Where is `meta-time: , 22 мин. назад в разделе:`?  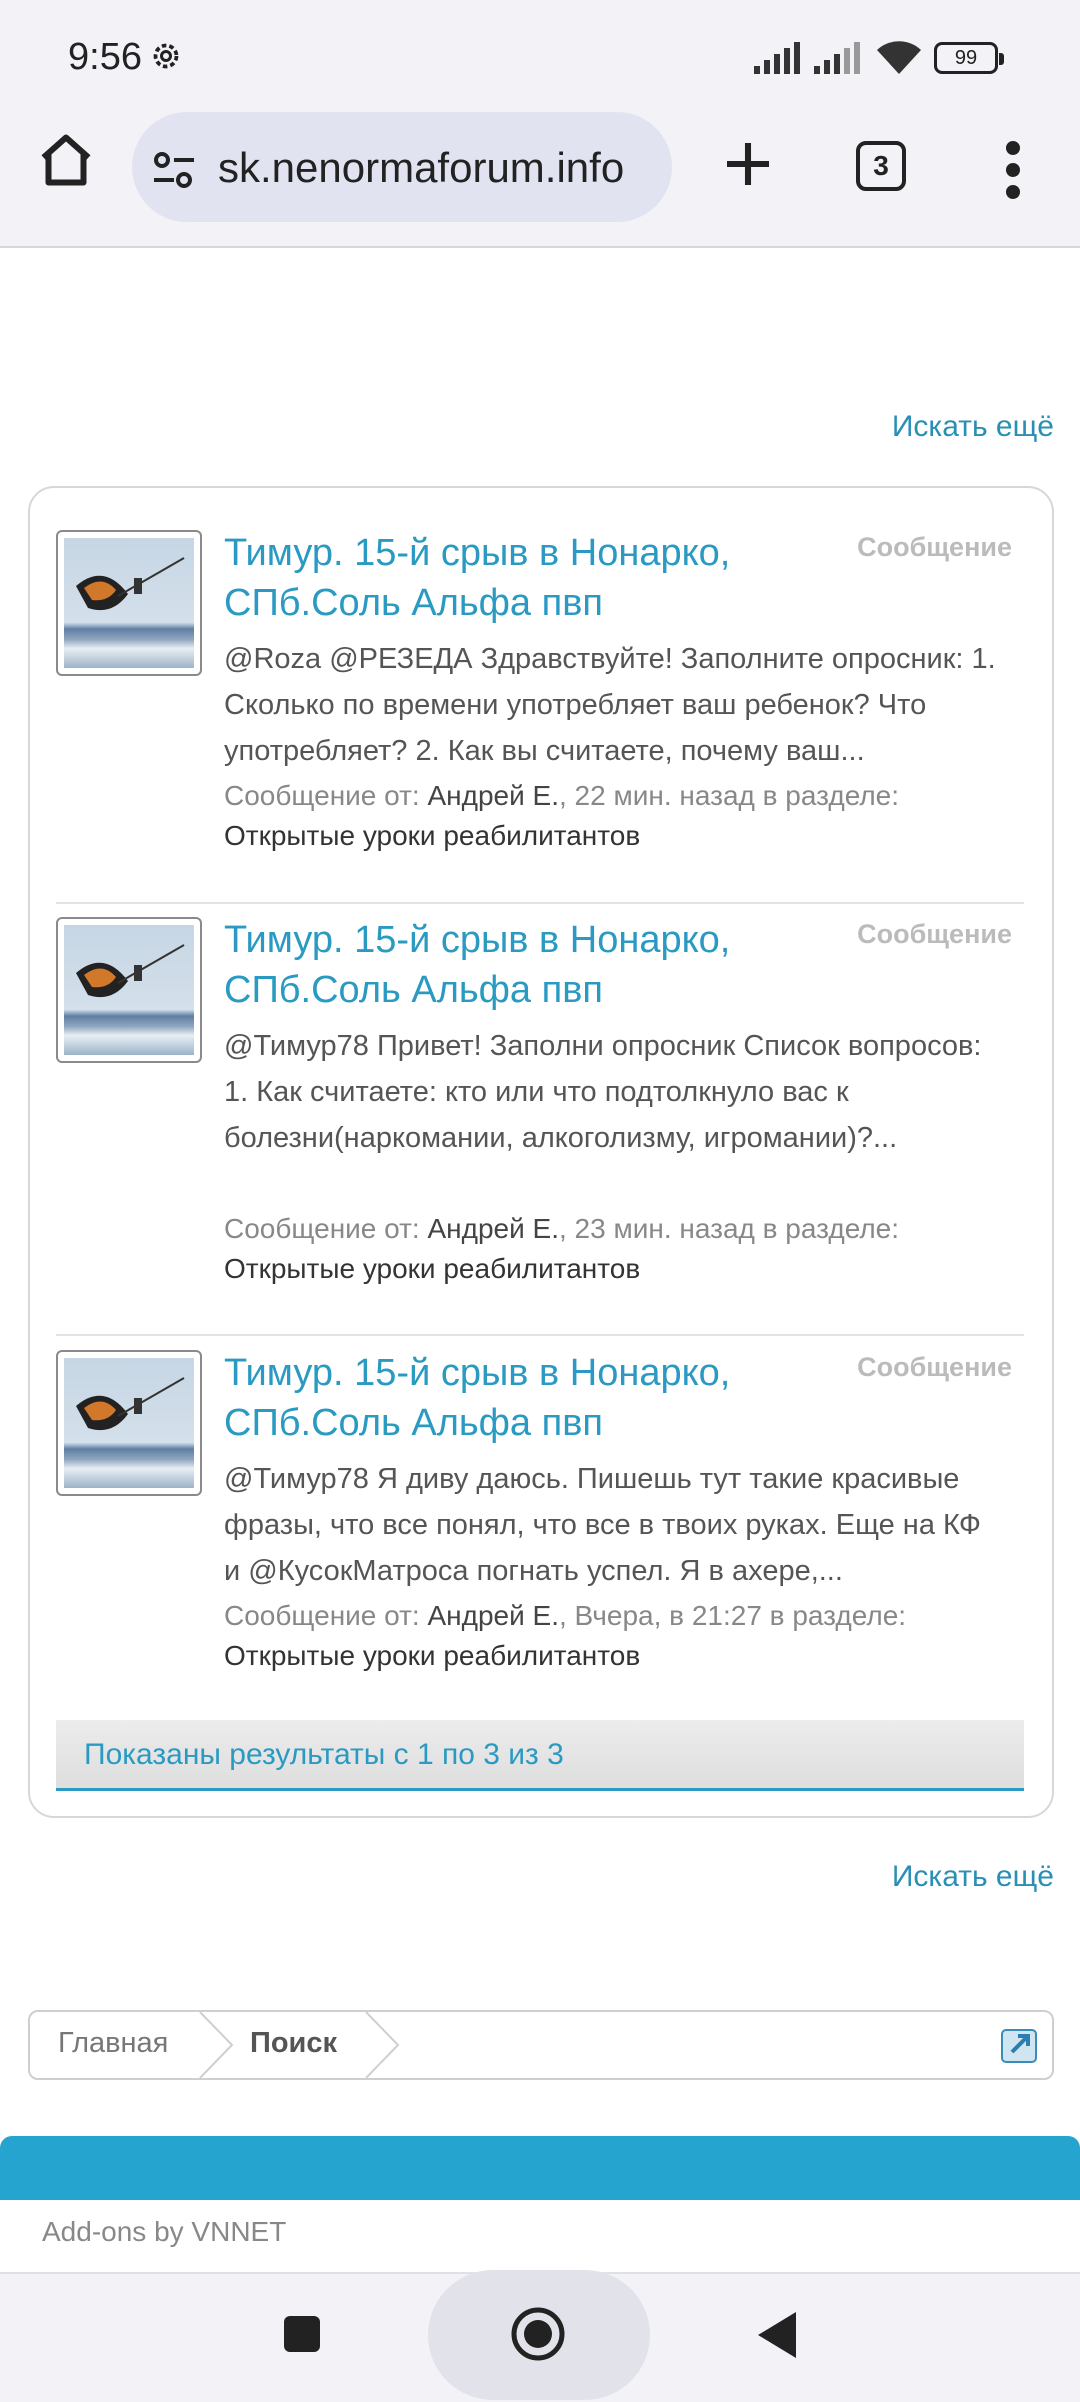
meta-time: , 22 мин. назад в разделе: is located at coordinates (729, 795).